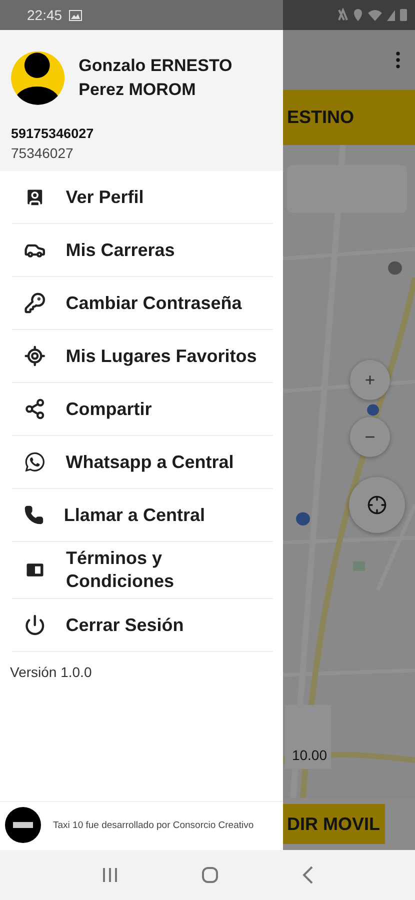 This screenshot has height=900, width=415. Describe the element at coordinates (156, 78) in the screenshot. I see `user-name: Gonzalo ERNESTO Perez MOROM` at that location.